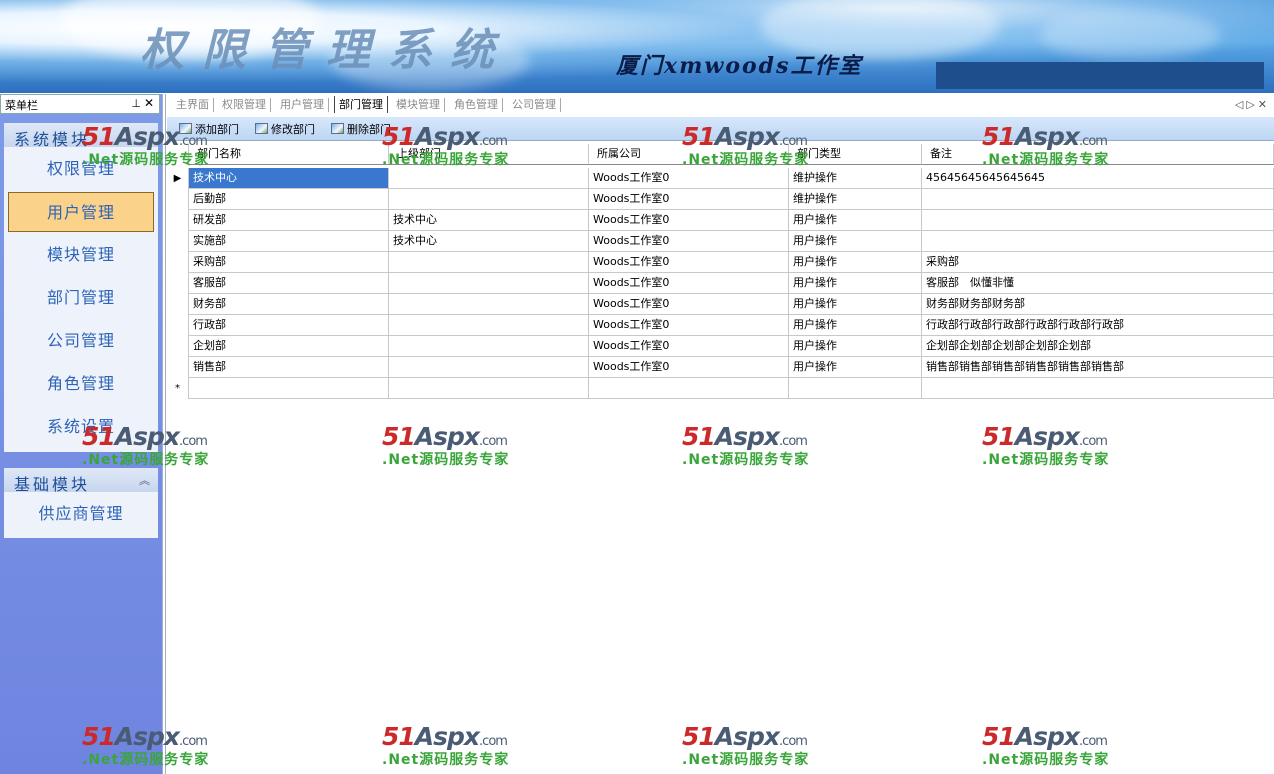 The height and width of the screenshot is (774, 1274). I want to click on col-department-name-cell: 客服部, so click(289, 283).